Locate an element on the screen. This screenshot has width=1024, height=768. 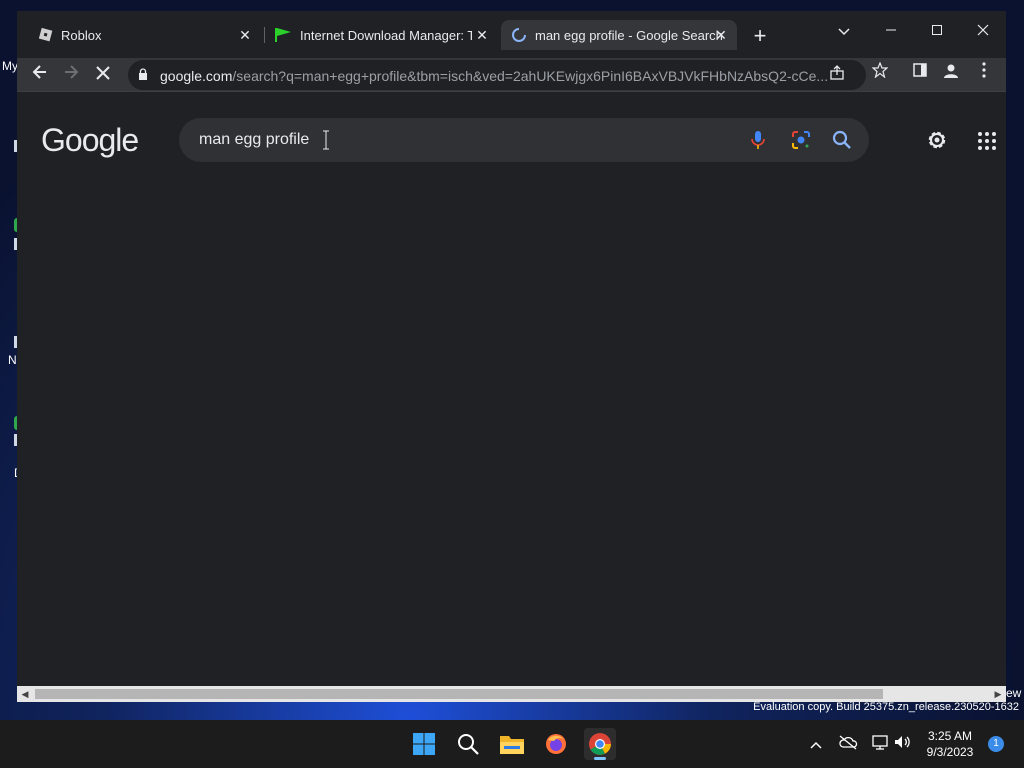
horizontal-scrollbar: ◀ ▶ is located at coordinates (511, 694).